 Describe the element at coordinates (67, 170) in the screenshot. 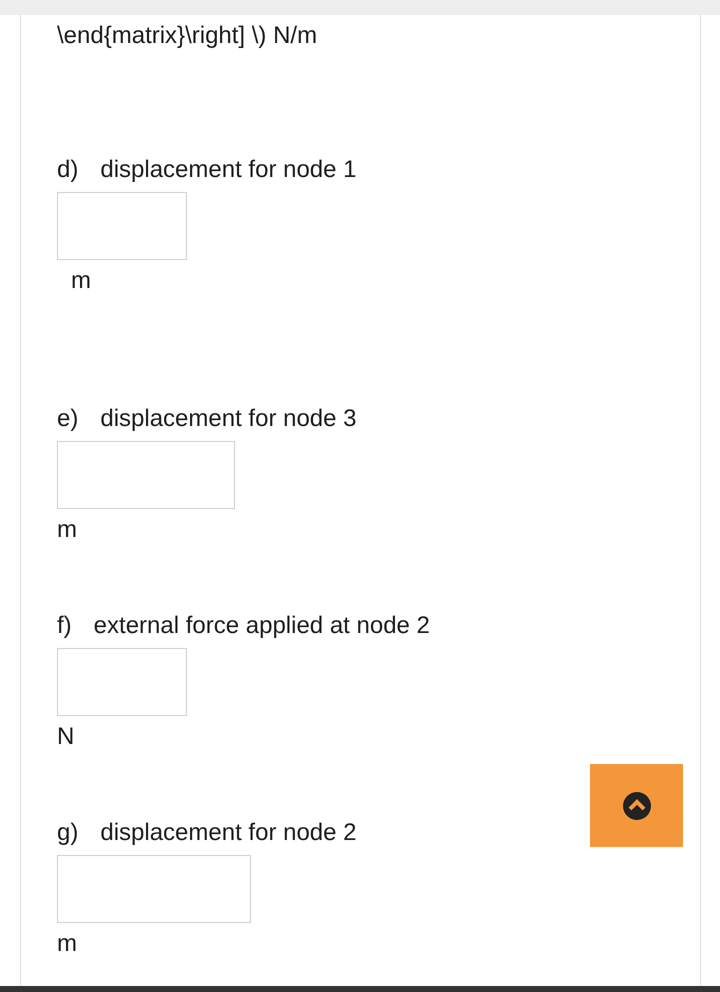

I see `question-letter: d)` at that location.